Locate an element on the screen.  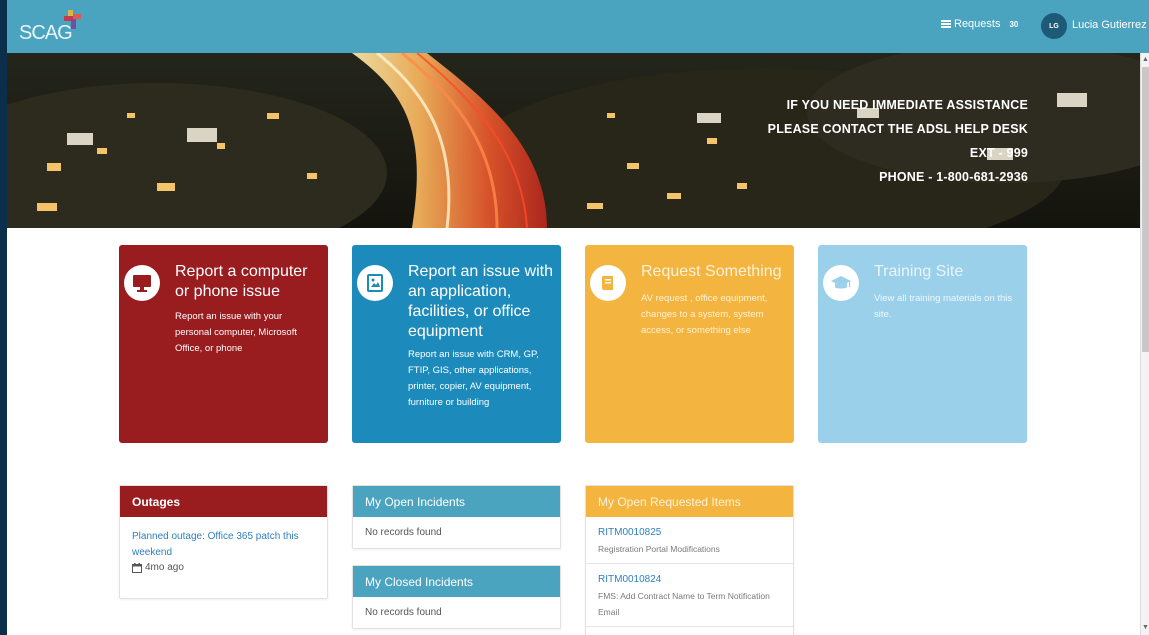
vertical-scrollbar: ▲ ▼ is located at coordinates (1144, 344).